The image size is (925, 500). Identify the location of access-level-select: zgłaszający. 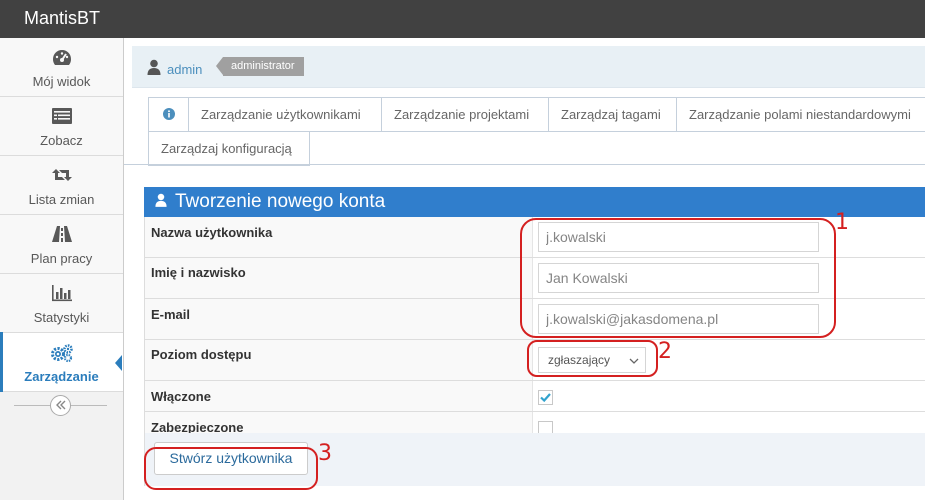
(592, 360).